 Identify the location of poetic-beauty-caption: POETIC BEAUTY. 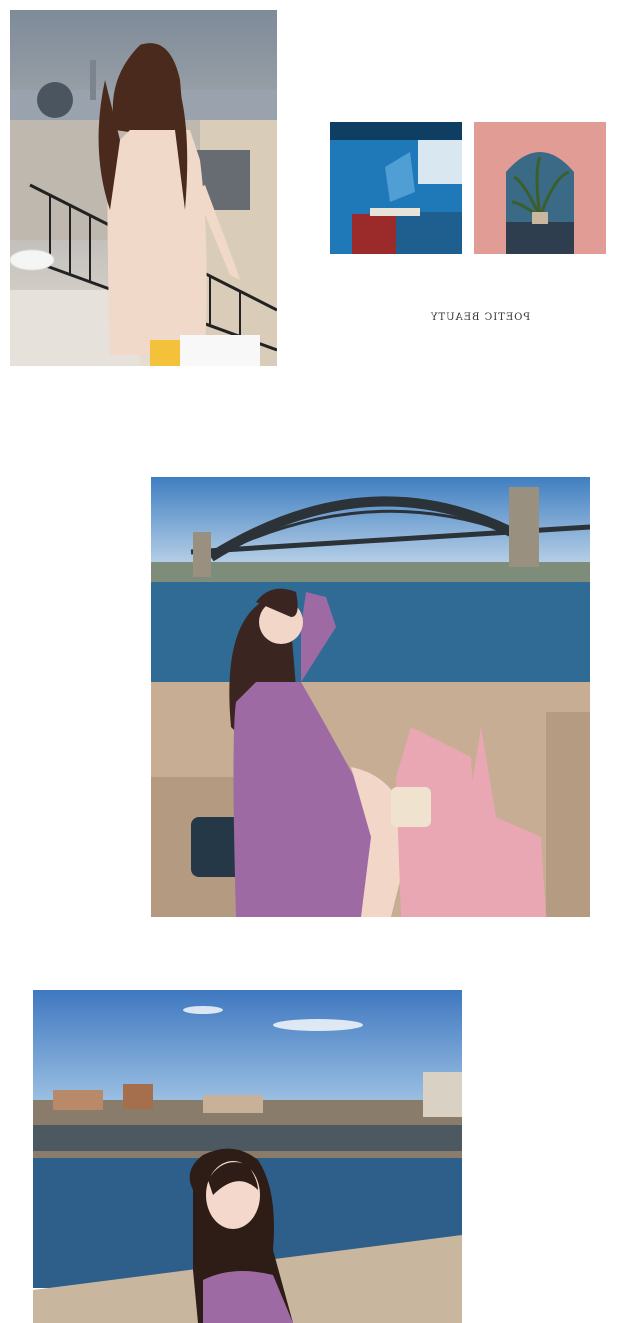
(480, 317).